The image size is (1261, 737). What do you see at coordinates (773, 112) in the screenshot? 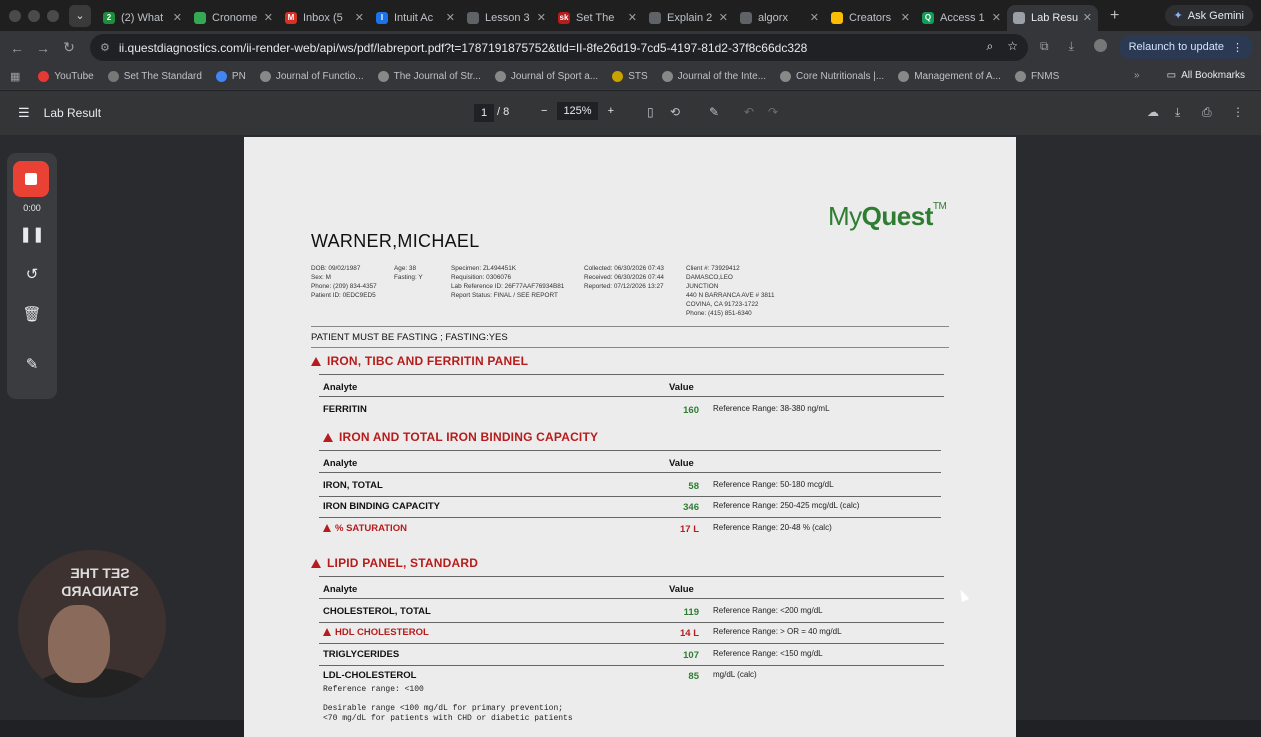
I see `redo-icon: ↷` at bounding box center [773, 112].